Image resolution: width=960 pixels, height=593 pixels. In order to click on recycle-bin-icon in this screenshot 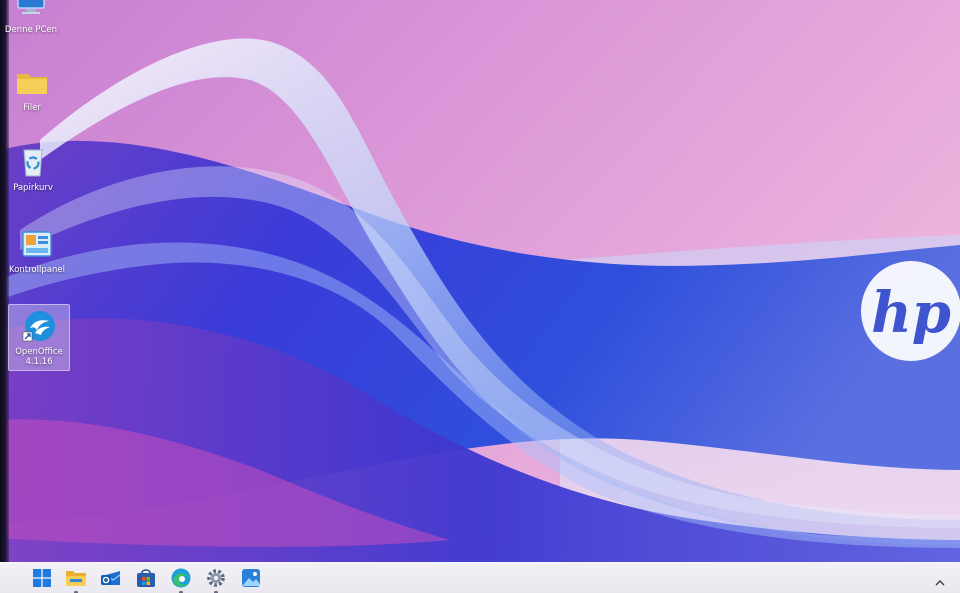, I will do `click(33, 162)`.